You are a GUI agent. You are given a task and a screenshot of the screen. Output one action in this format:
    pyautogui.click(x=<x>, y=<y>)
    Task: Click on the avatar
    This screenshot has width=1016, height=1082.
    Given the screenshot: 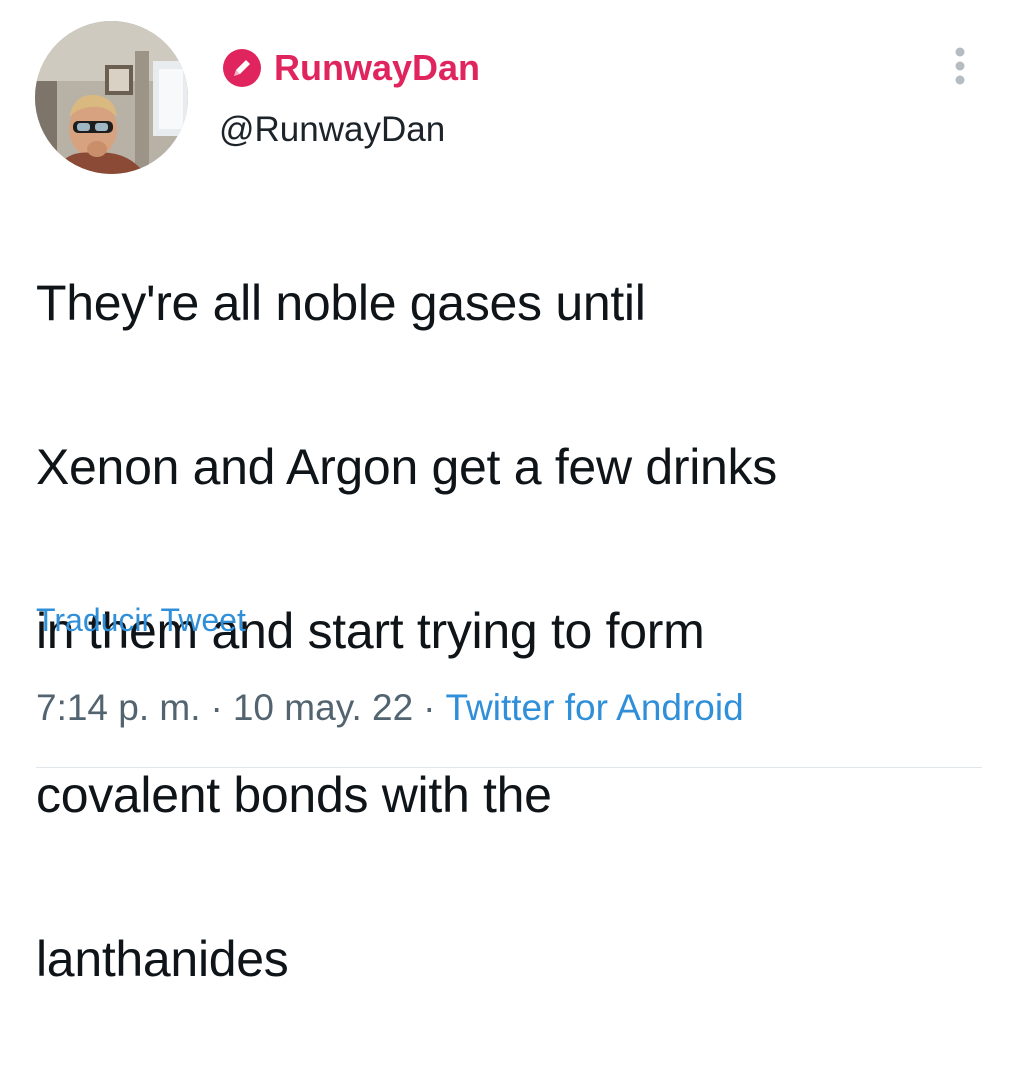 What is the action you would take?
    pyautogui.click(x=111, y=97)
    